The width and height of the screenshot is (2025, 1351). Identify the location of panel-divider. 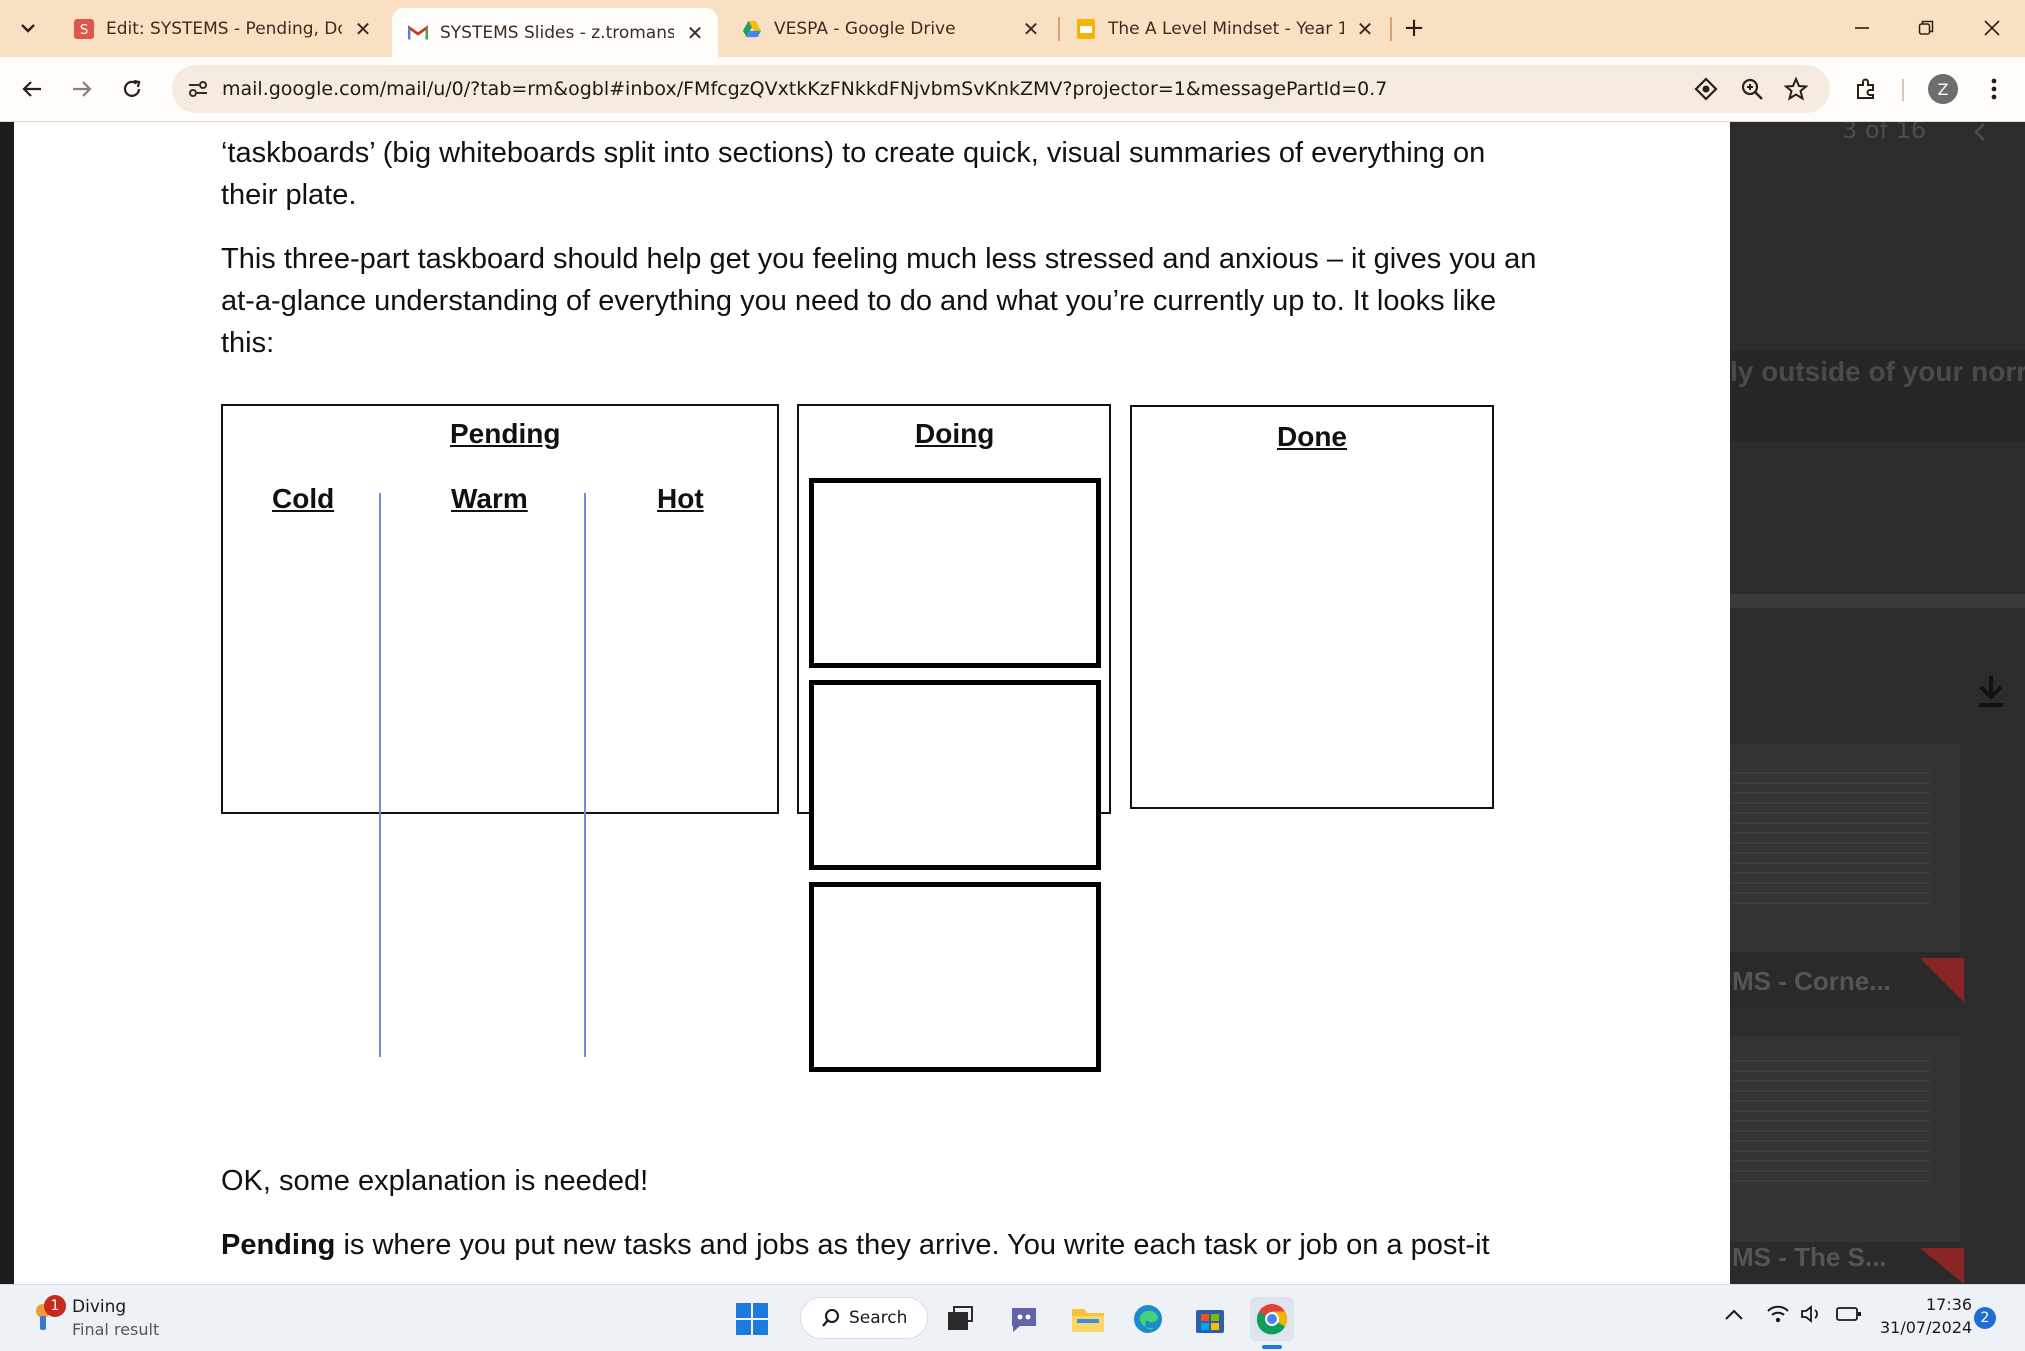
(1877, 601).